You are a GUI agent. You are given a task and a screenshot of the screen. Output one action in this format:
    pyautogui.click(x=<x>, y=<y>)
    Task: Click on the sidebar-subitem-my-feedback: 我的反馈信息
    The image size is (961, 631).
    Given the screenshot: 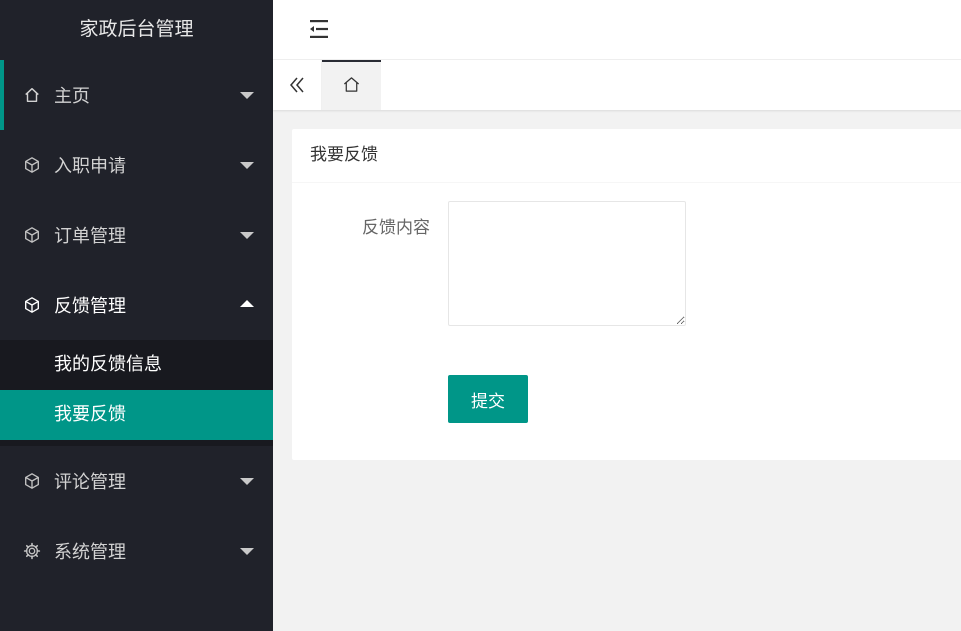 What is the action you would take?
    pyautogui.click(x=136, y=365)
    